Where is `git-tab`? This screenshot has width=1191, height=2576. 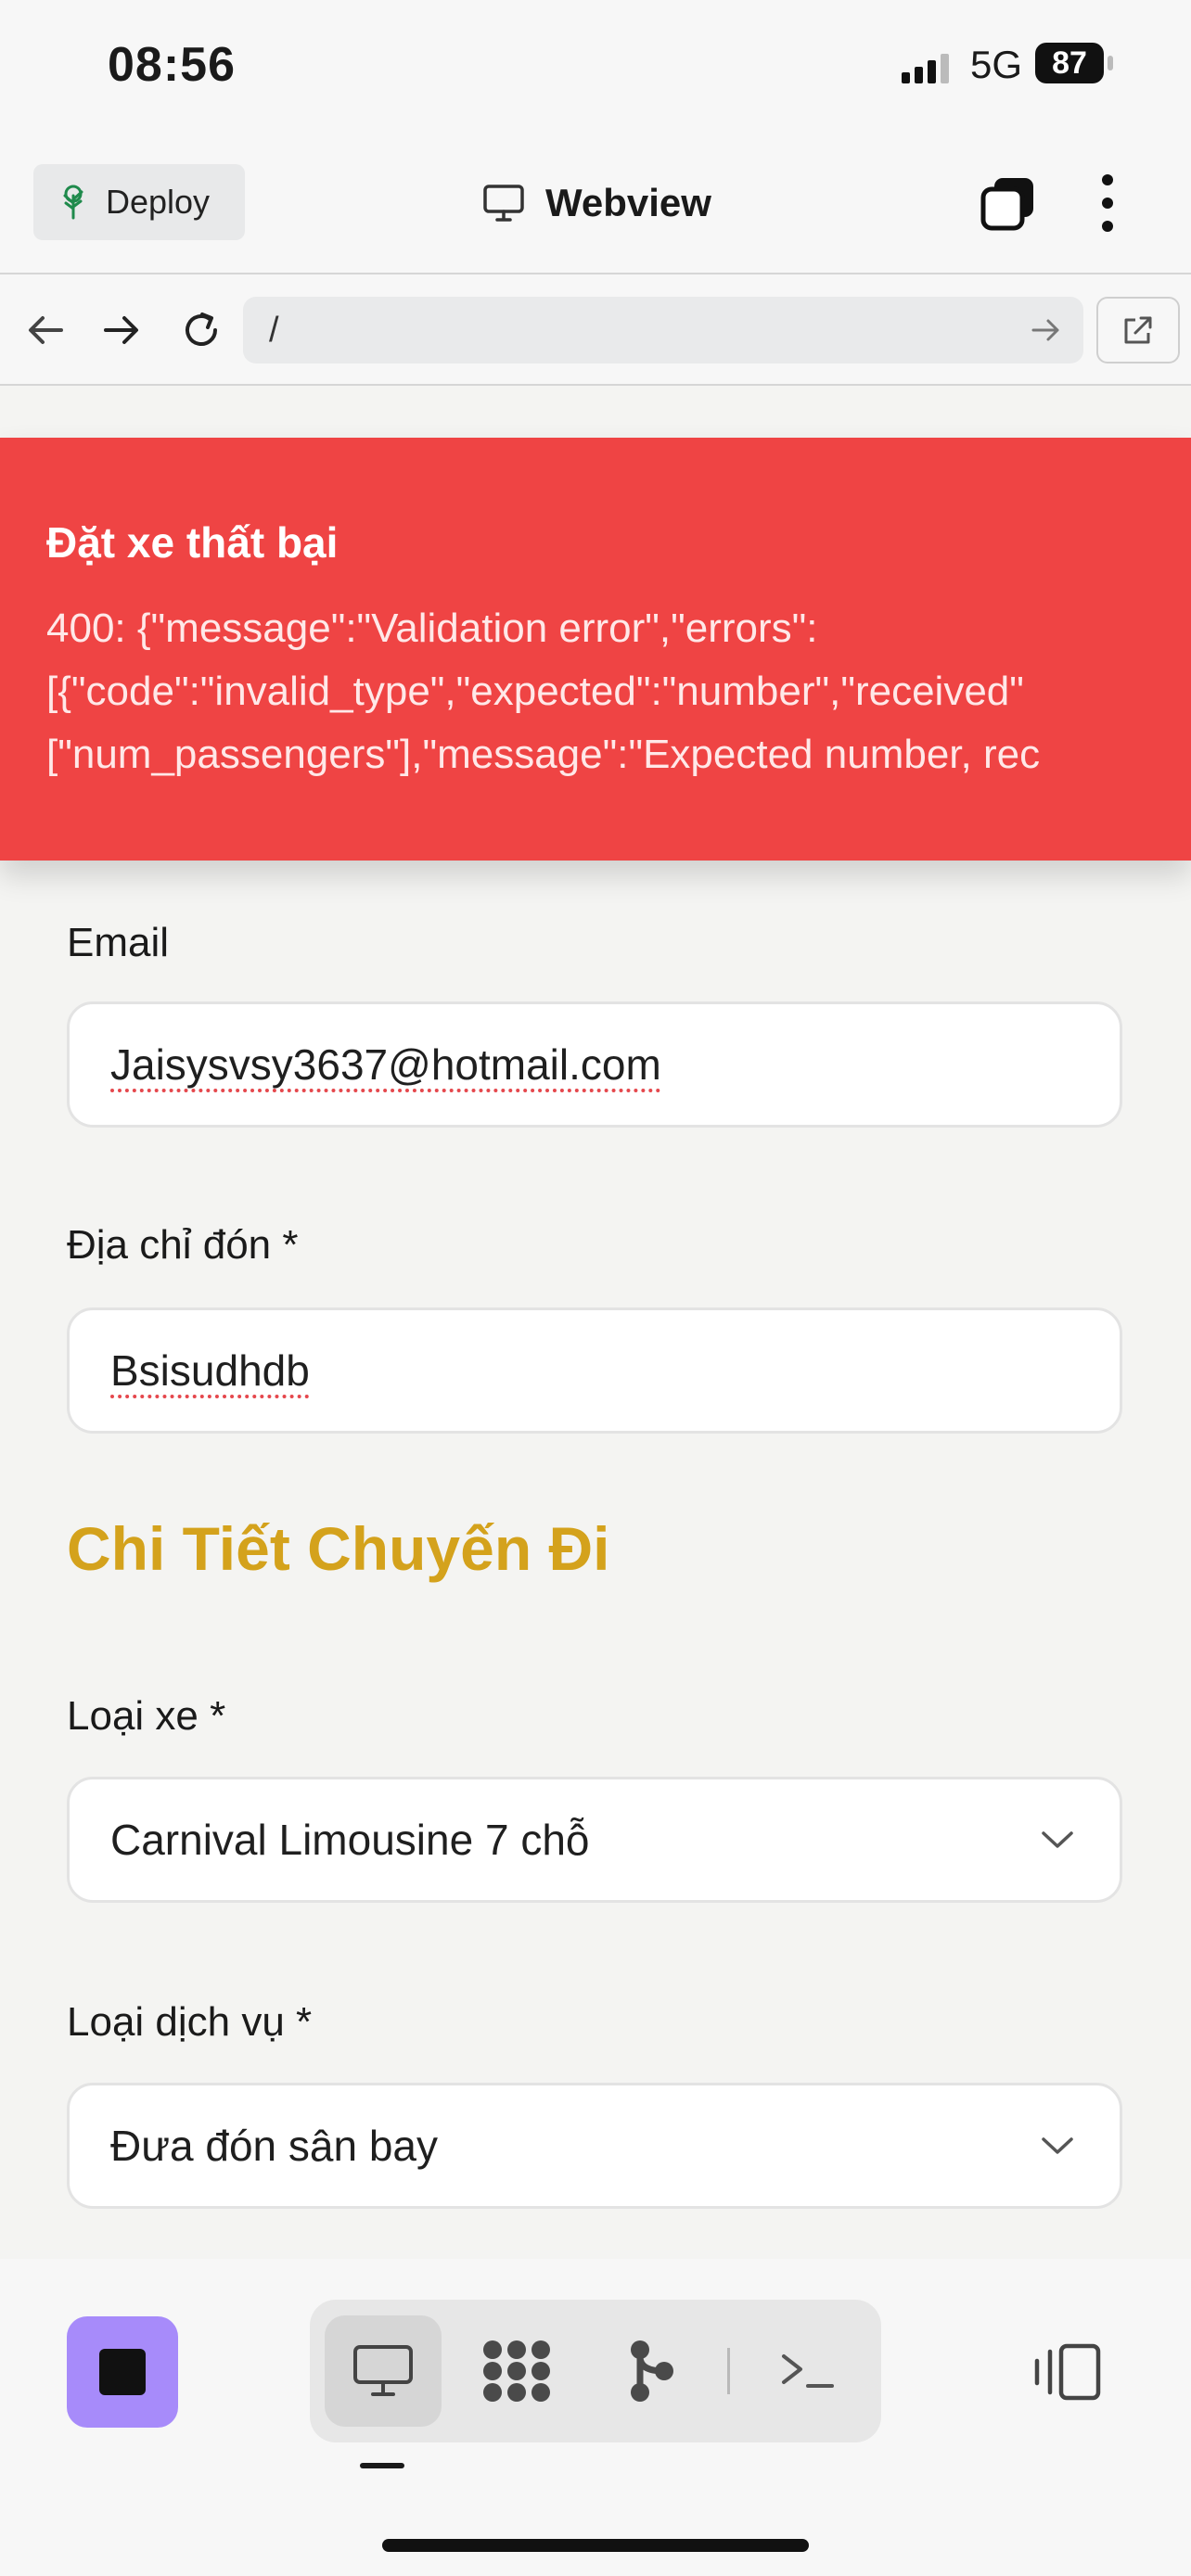
git-tab is located at coordinates (650, 2371).